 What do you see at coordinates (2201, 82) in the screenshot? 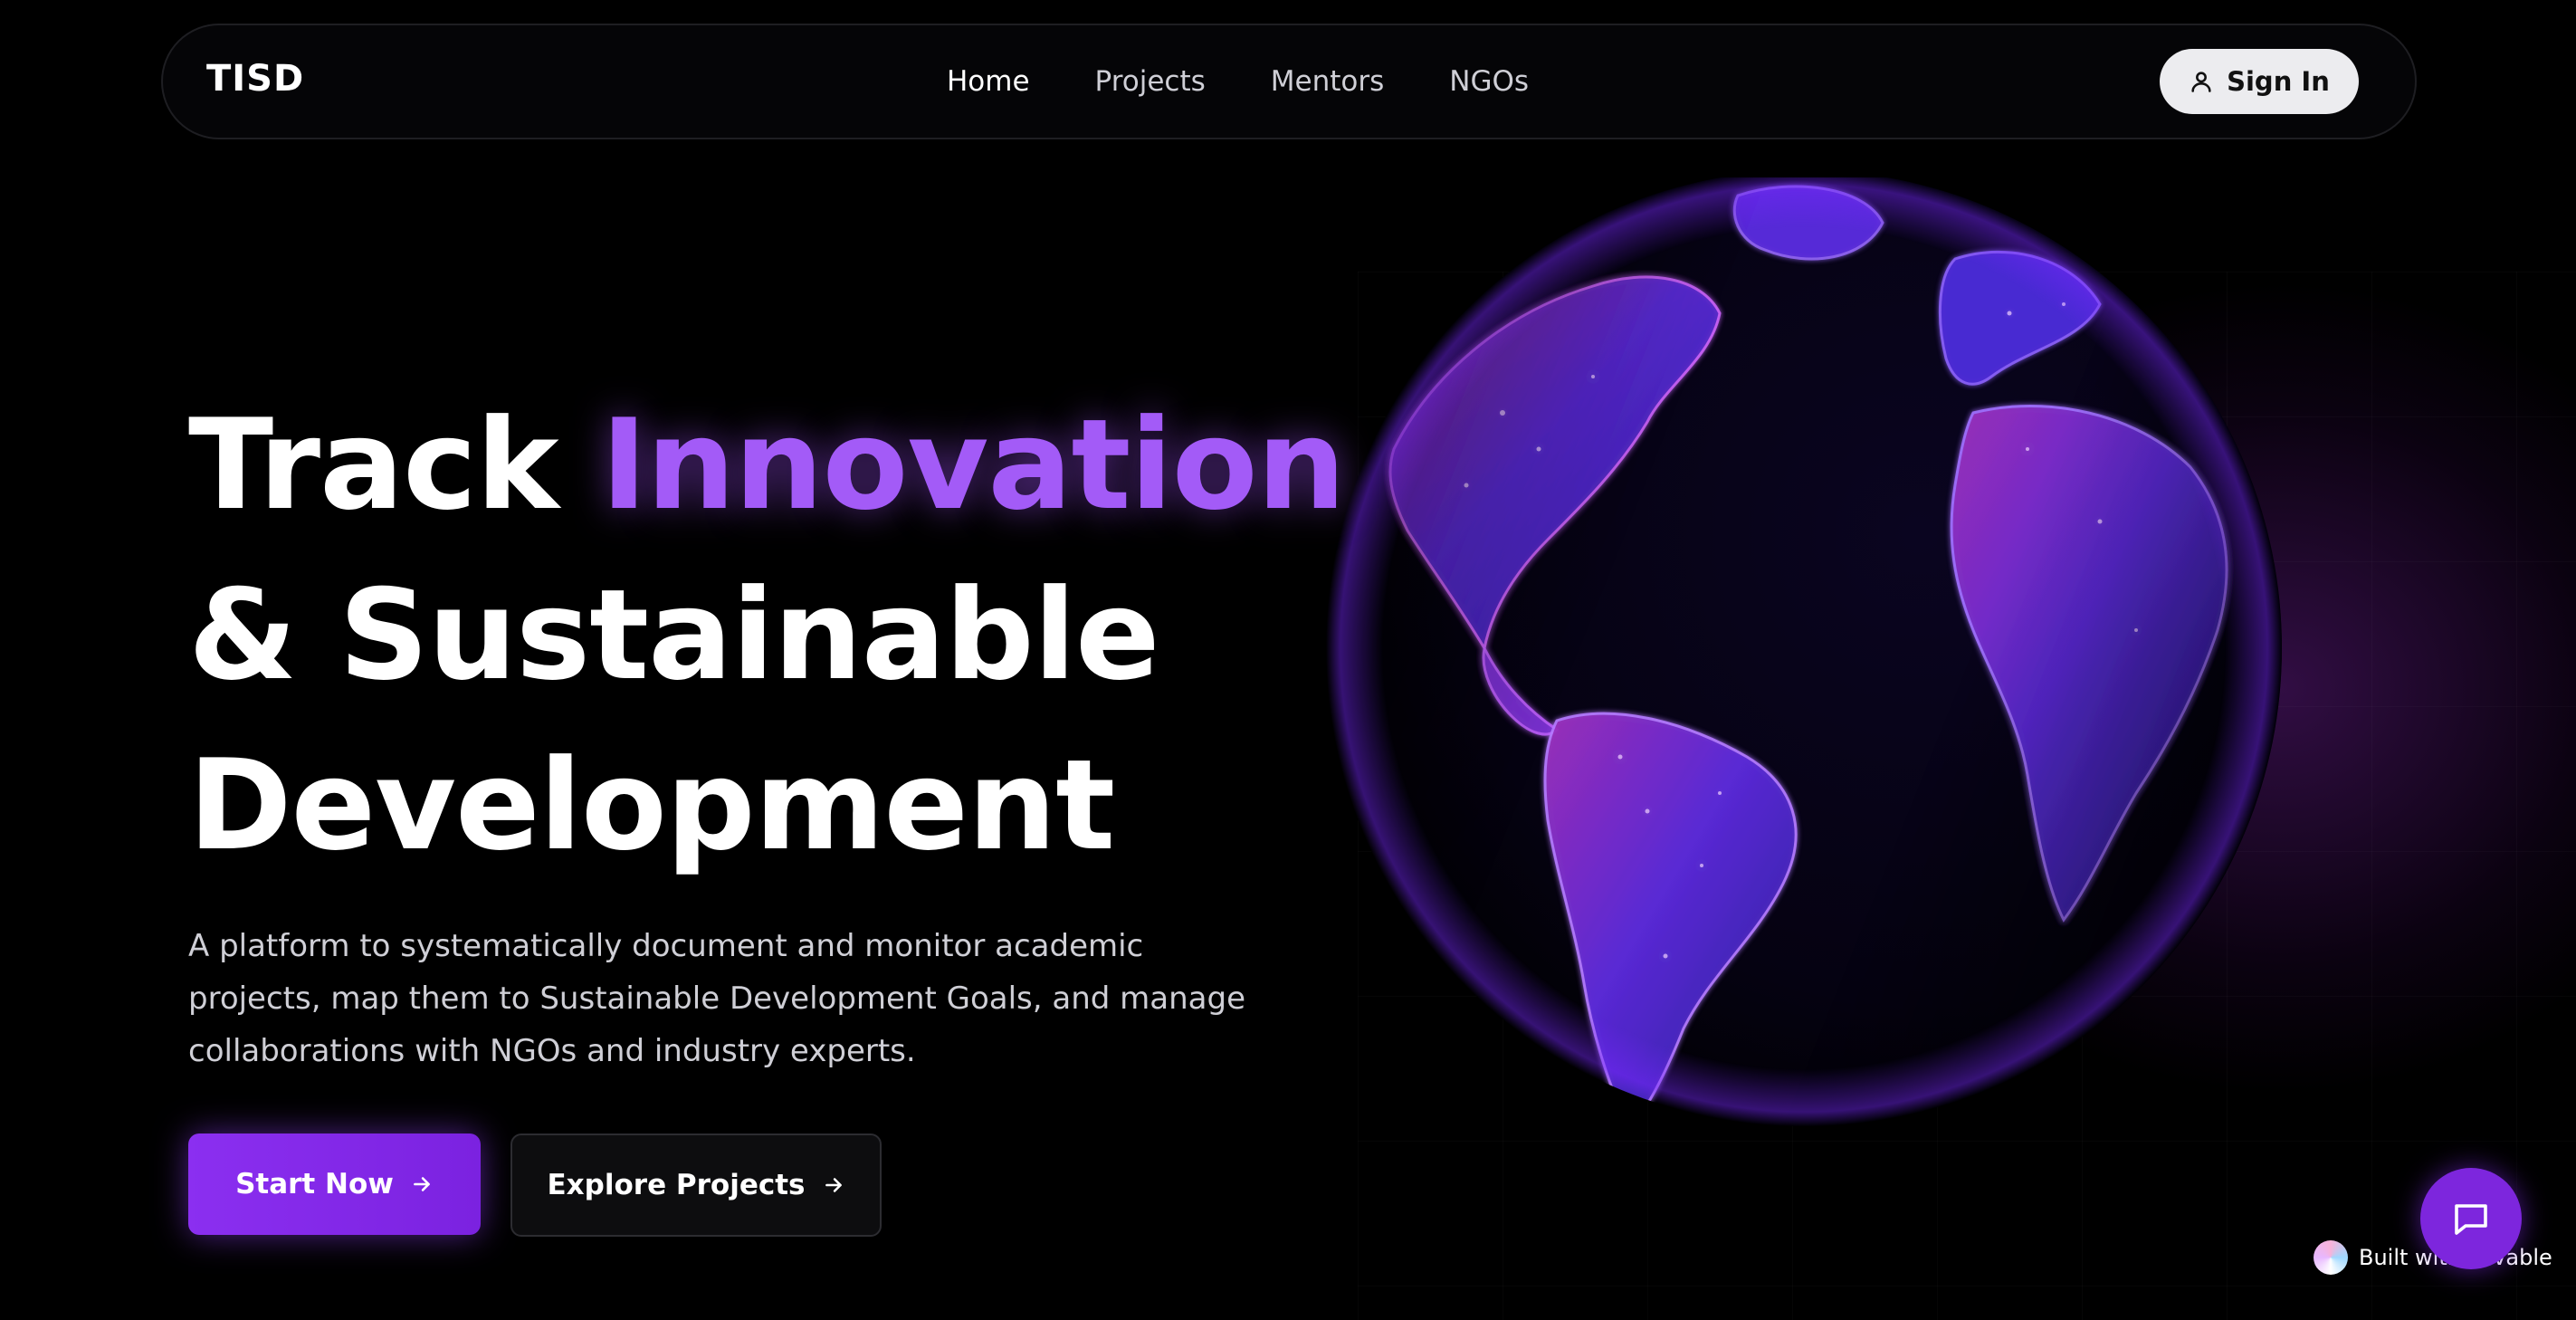
I see `user-icon` at bounding box center [2201, 82].